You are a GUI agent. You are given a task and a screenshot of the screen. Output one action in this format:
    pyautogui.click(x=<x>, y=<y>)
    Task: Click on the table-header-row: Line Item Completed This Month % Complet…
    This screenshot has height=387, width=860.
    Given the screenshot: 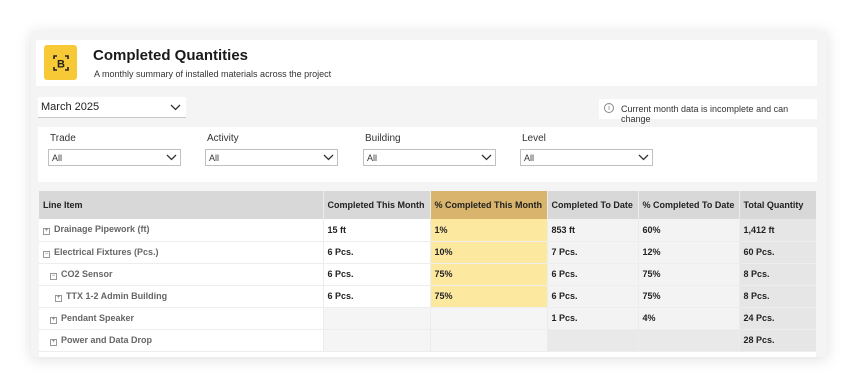 What is the action you would take?
    pyautogui.click(x=427, y=205)
    